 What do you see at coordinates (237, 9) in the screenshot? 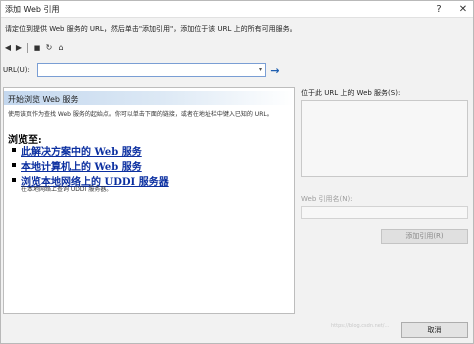
I see `title-bar: 添加 Web 引用 ? ✕` at bounding box center [237, 9].